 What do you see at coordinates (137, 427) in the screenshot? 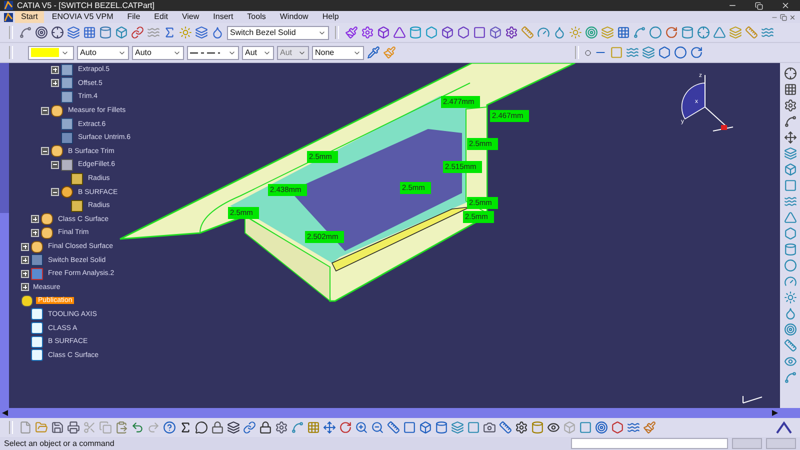
I see `undo-icon` at bounding box center [137, 427].